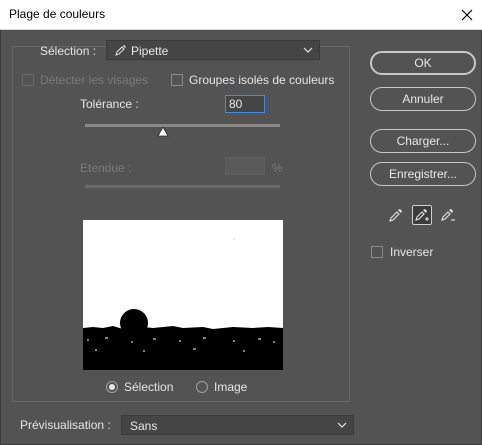 The width and height of the screenshot is (482, 445). I want to click on eyedropper-tool, so click(396, 215).